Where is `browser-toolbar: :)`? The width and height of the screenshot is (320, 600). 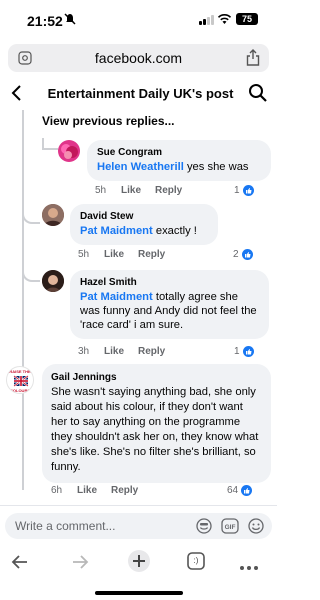 browser-toolbar: :) is located at coordinates (138, 566).